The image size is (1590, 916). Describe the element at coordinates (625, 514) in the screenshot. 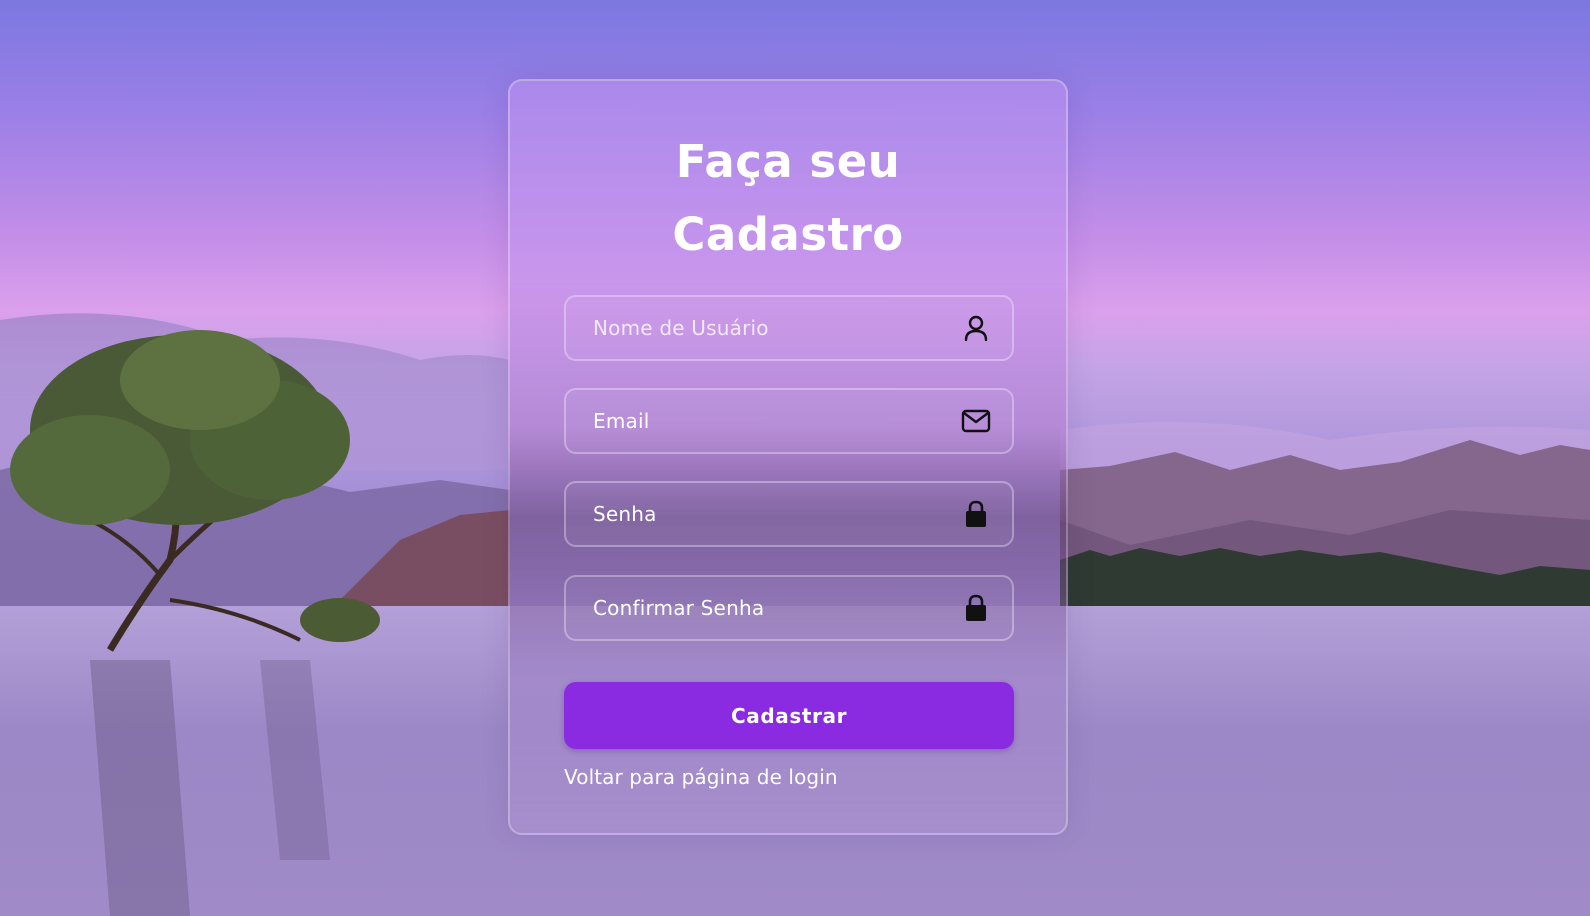

I see `password-placeholder: Senha` at that location.